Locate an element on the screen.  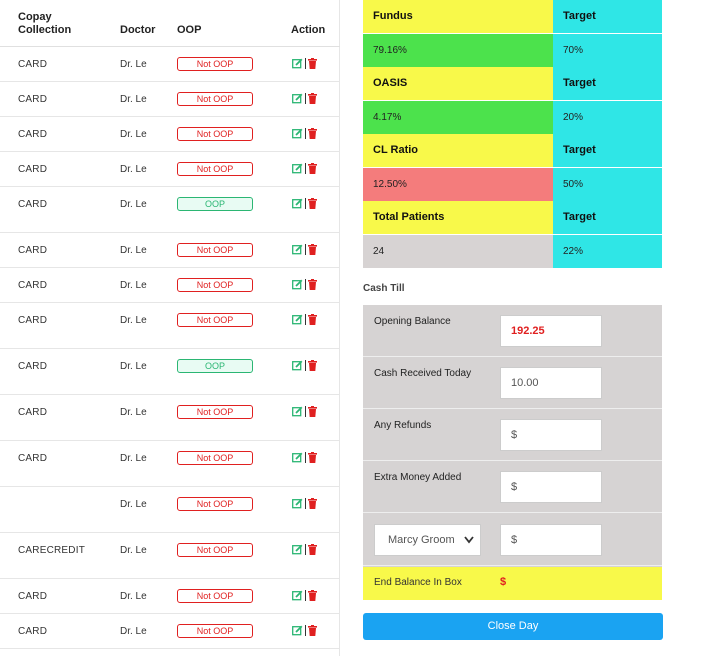
total-patients-target-label: Target is located at coordinates (607, 217).